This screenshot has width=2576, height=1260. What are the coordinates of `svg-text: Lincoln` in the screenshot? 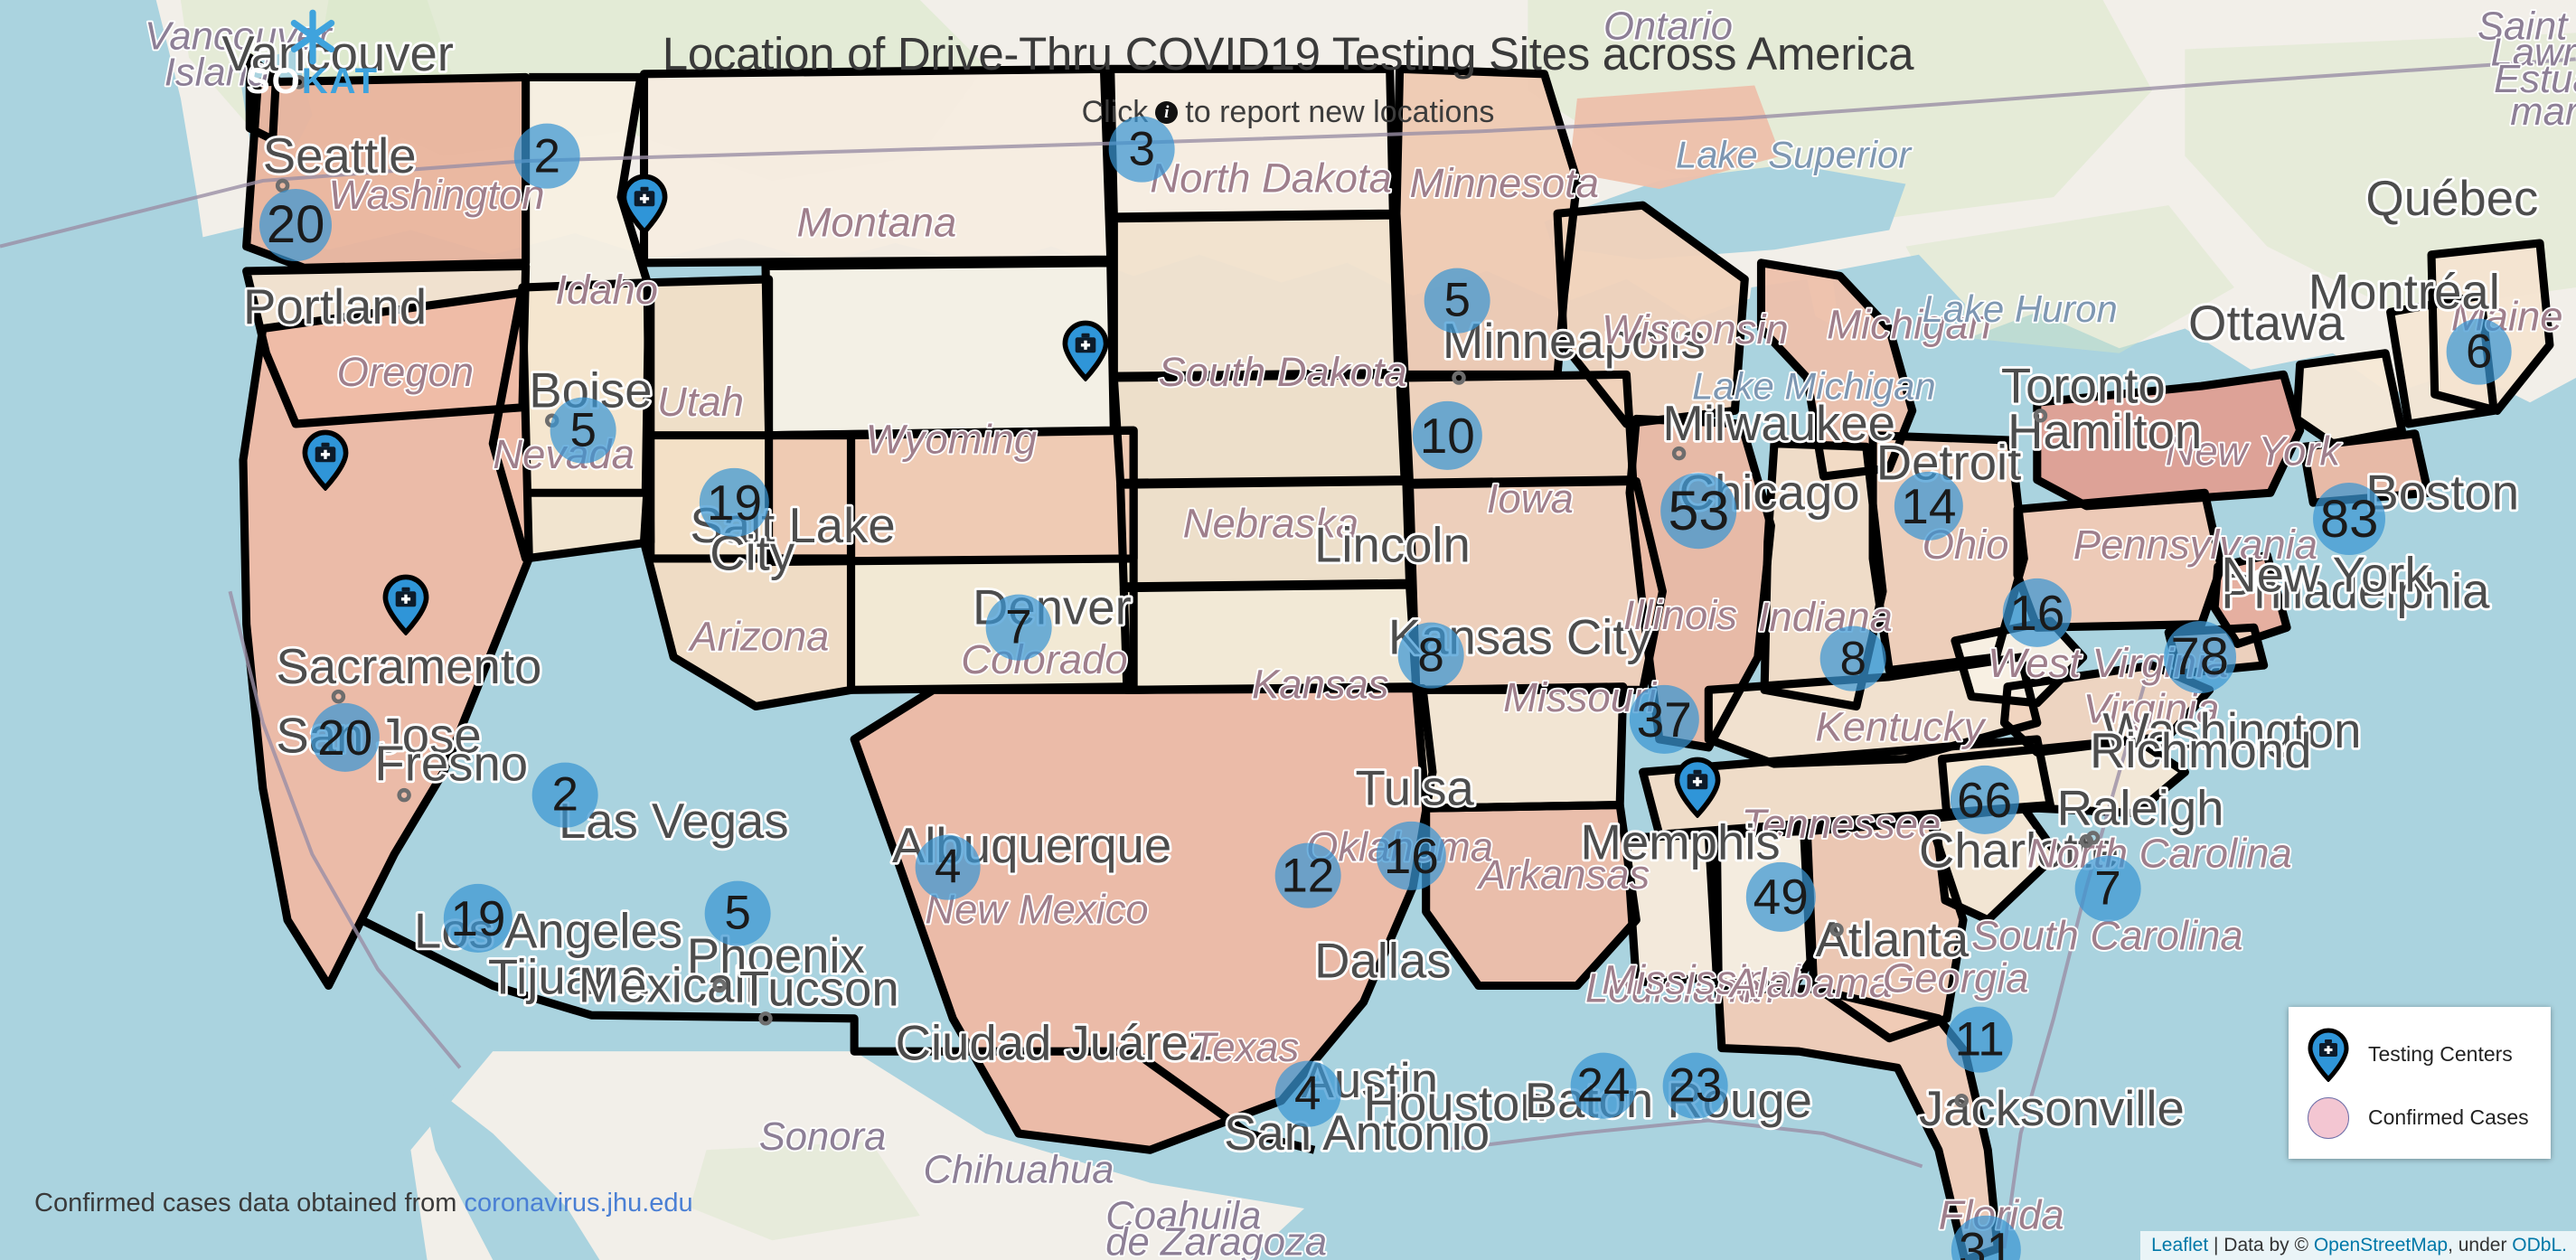 It's located at (1392, 546).